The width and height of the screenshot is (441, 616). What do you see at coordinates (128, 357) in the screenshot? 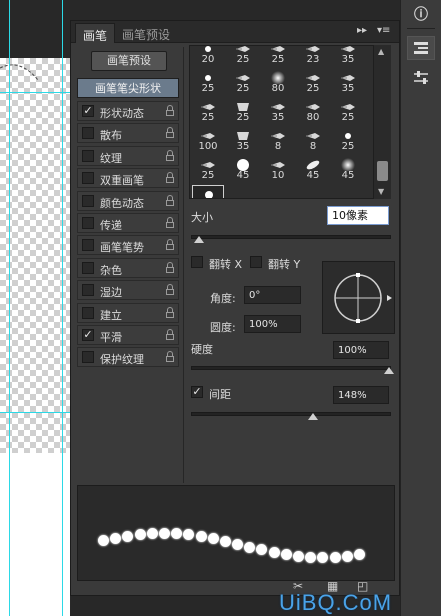
I see `brush-option-item: 保护纹理` at bounding box center [128, 357].